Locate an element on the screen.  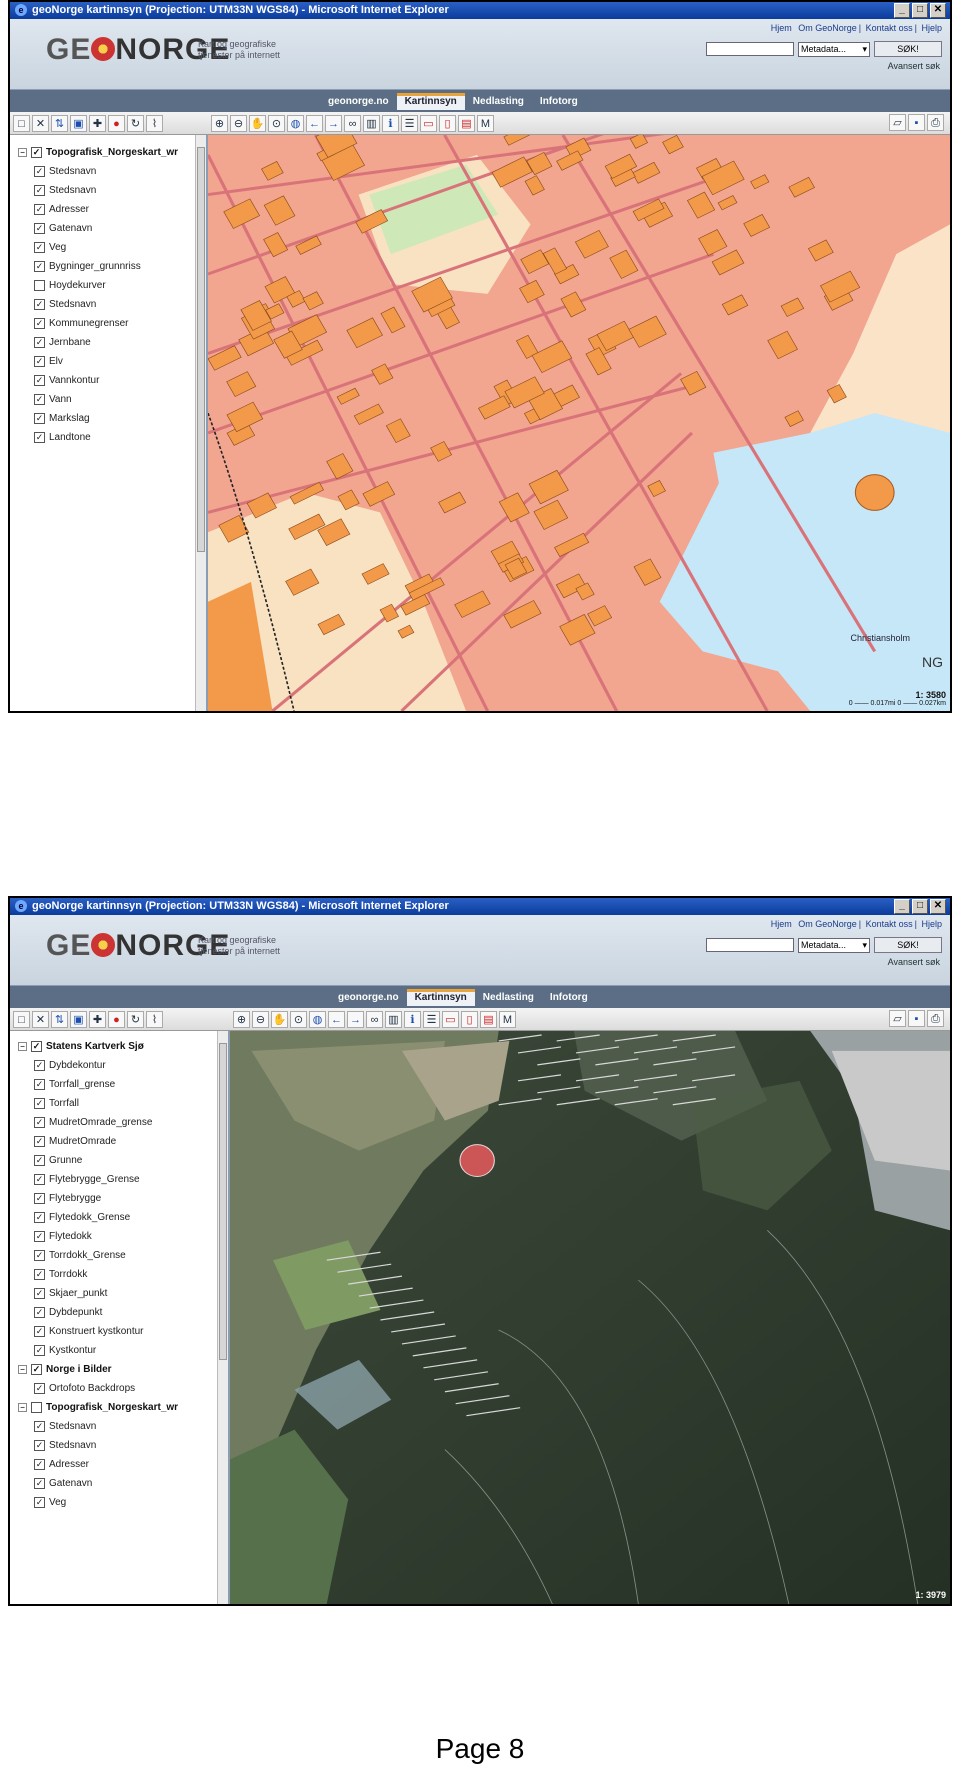
layer-item: ✓ Flytedokk_Grense is located at coordinates (123, 1217).